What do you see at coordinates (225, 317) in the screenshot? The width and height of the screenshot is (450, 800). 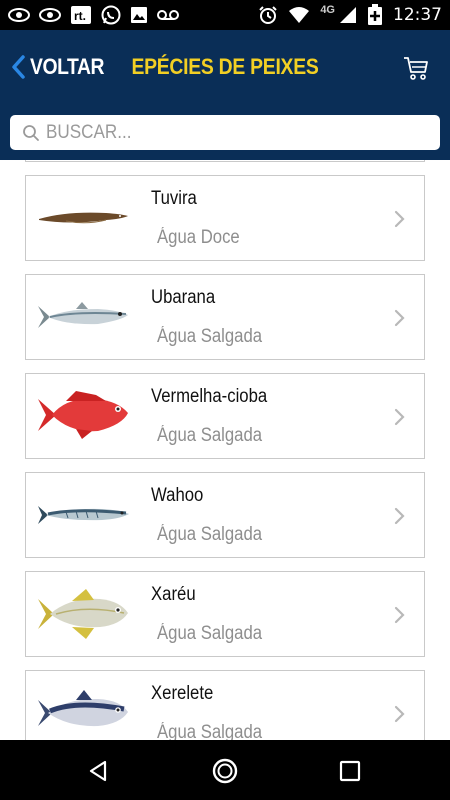 I see `list-item: Ubarana Água Salgada` at bounding box center [225, 317].